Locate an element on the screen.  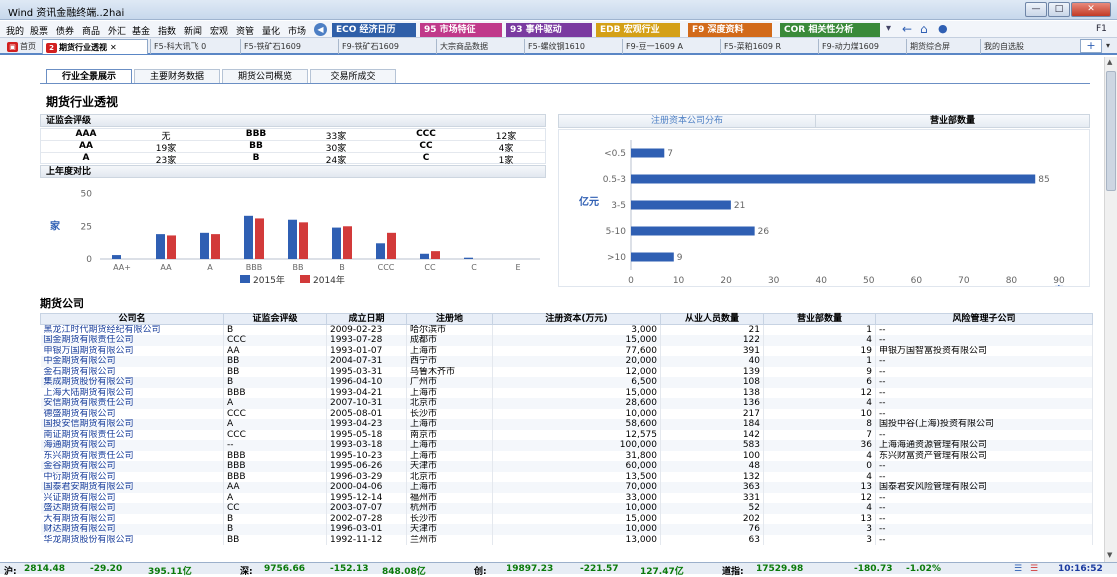
company-name-cell: 上海大陆期货有限公司 is located at coordinates (132, 392).